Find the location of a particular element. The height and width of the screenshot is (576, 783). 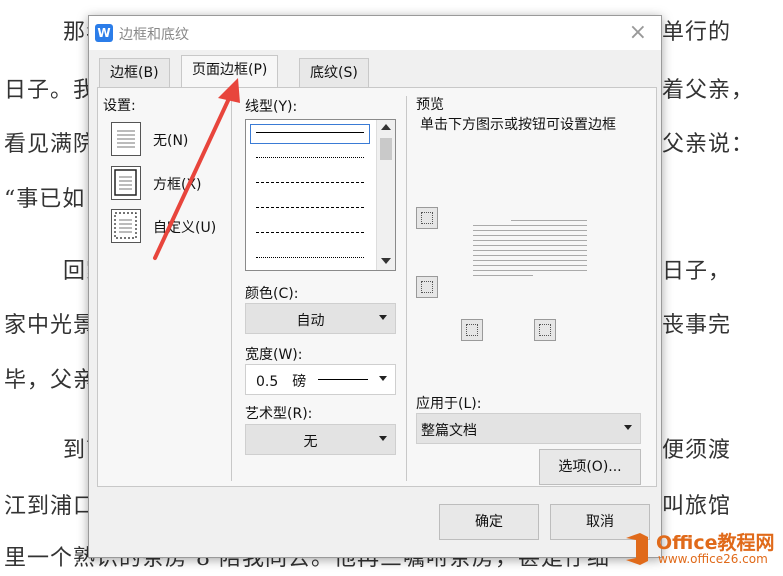

logo-url: www.office26.com is located at coordinates (713, 559).